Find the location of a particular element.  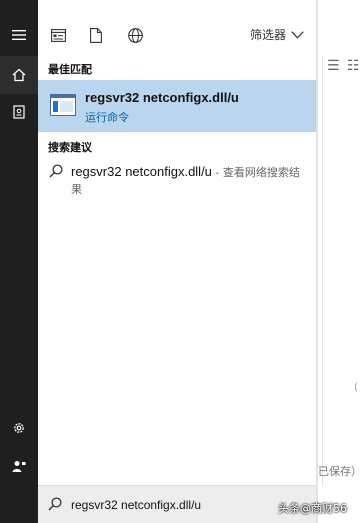

app-window-icon is located at coordinates (58, 35).